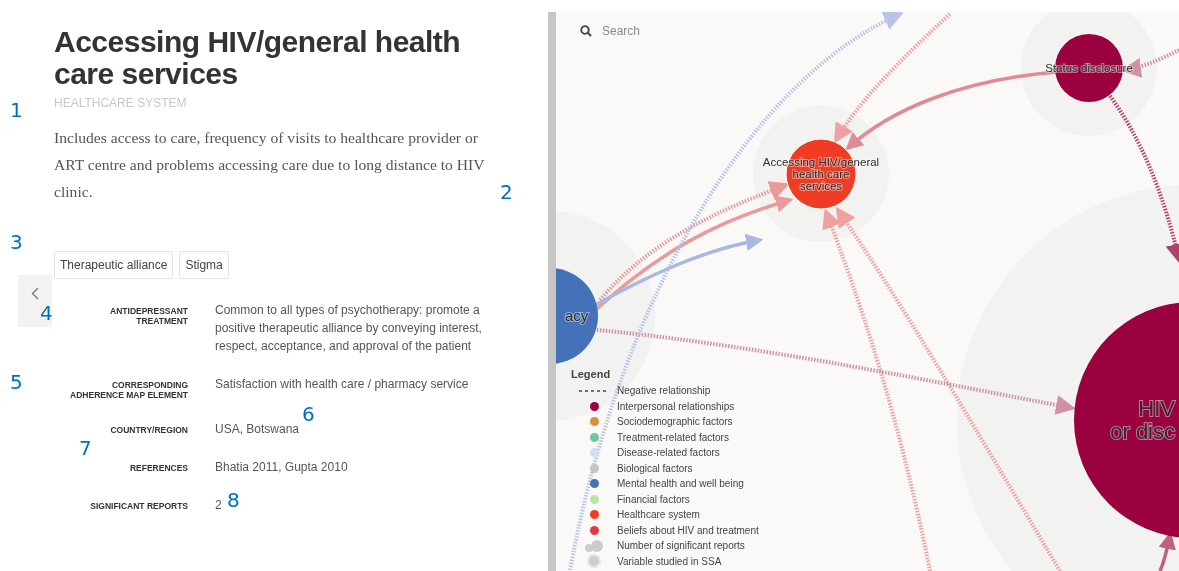 Image resolution: width=1179 pixels, height=571 pixels. What do you see at coordinates (506, 192) in the screenshot?
I see `annotation-number: 2` at bounding box center [506, 192].